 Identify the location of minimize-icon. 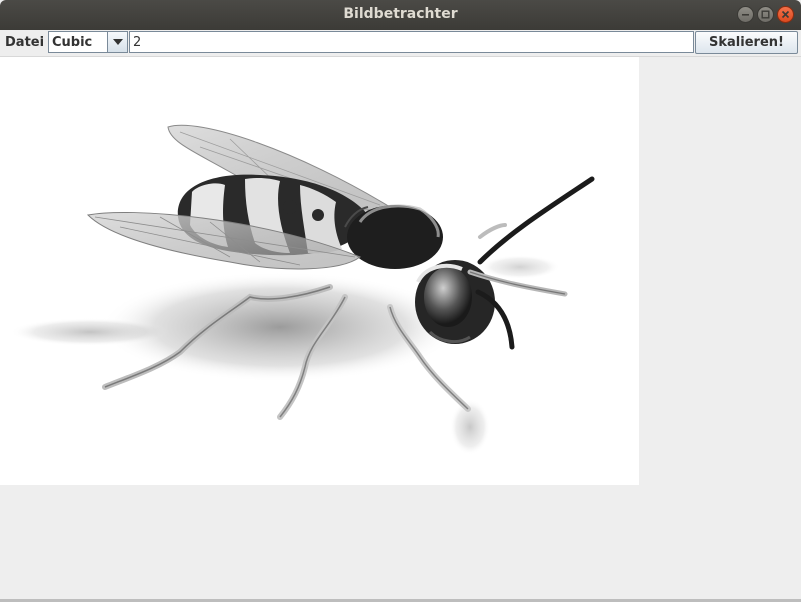
(745, 14).